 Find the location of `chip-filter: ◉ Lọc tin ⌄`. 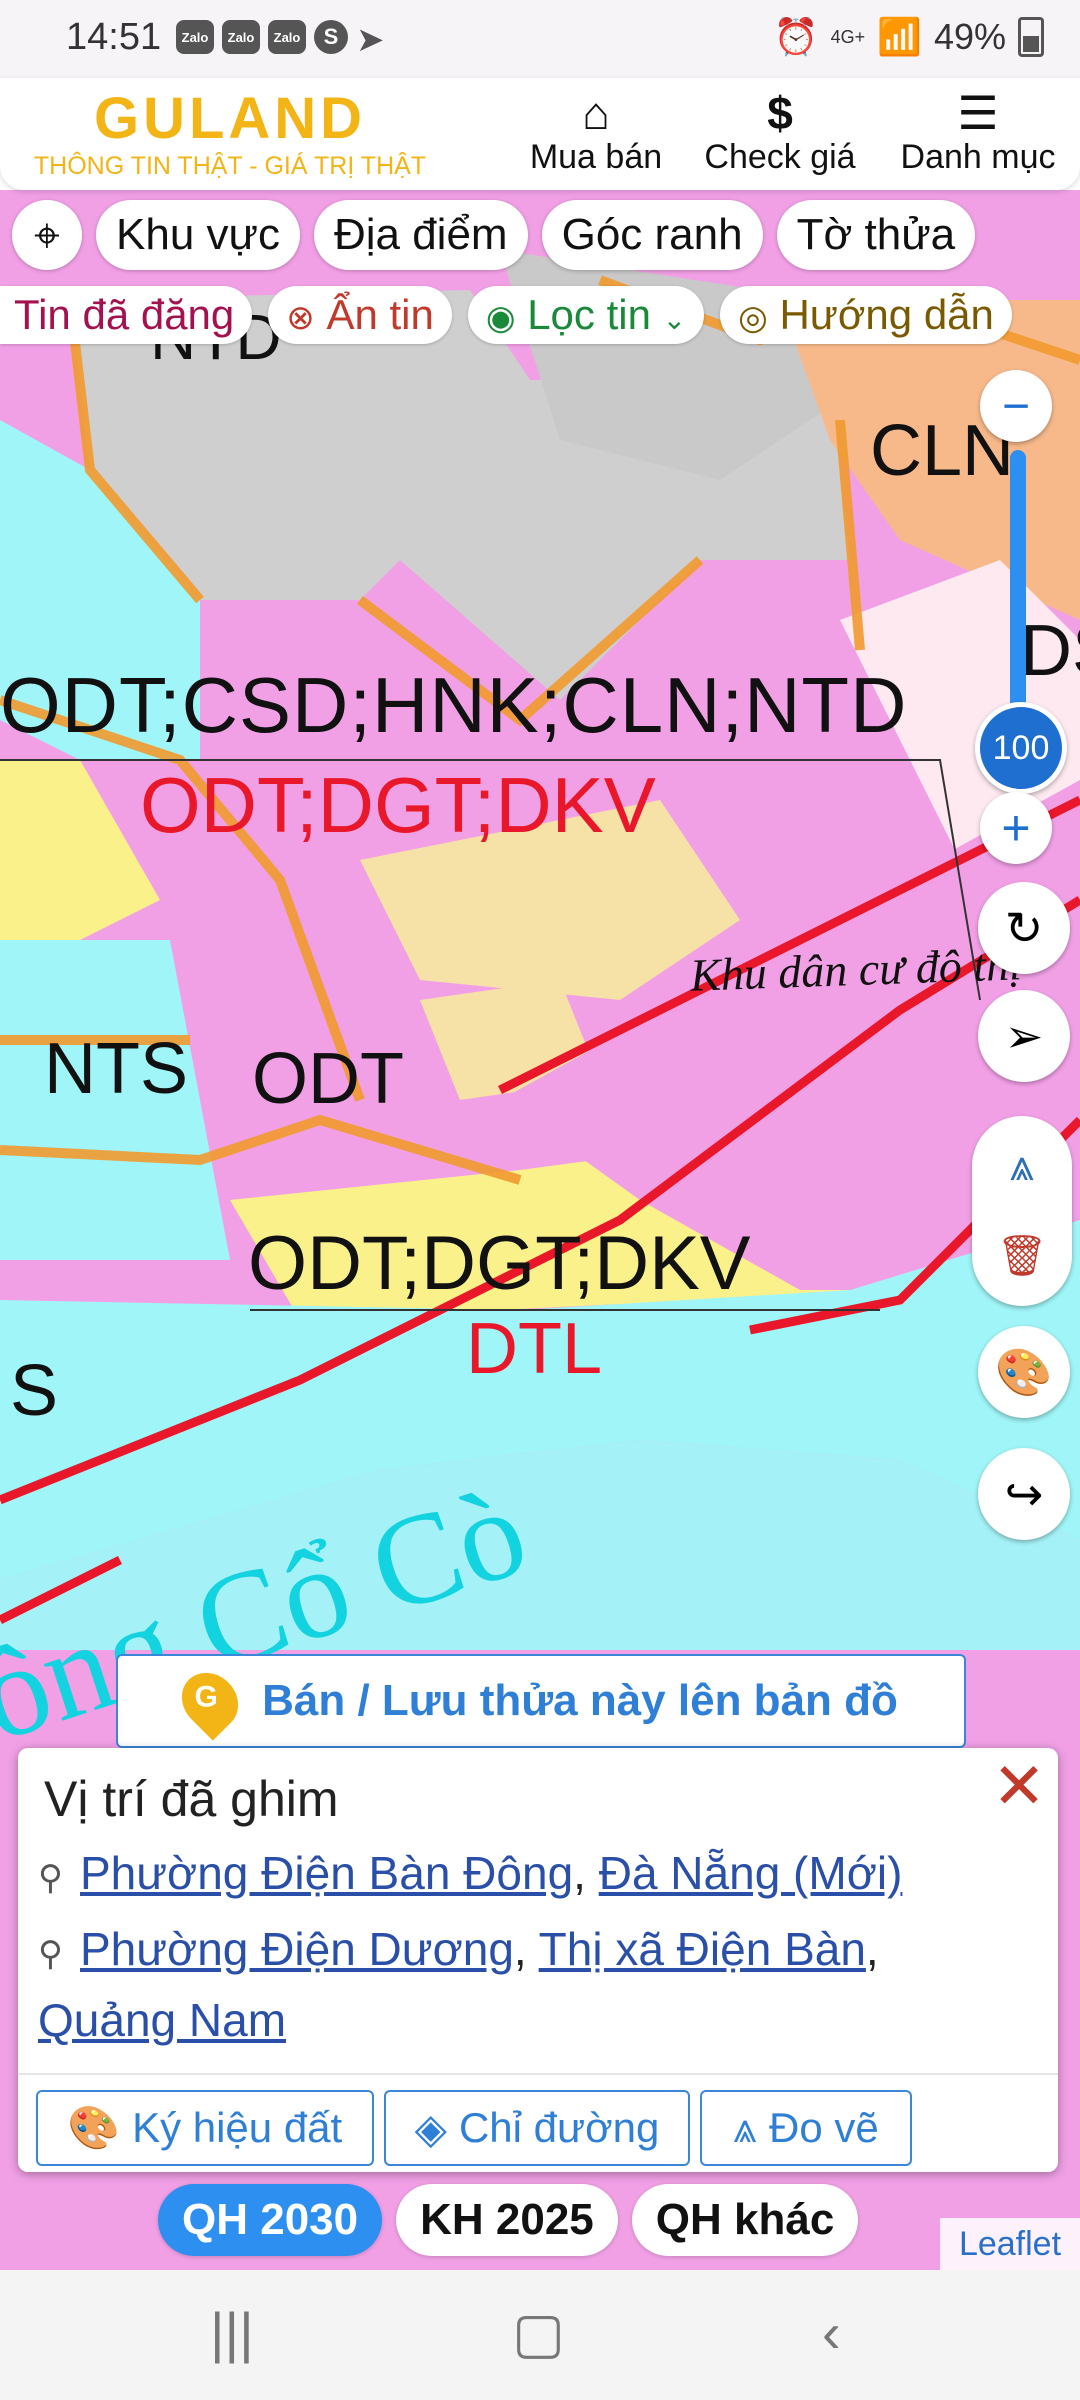

chip-filter: ◉ Lọc tin ⌄ is located at coordinates (586, 315).